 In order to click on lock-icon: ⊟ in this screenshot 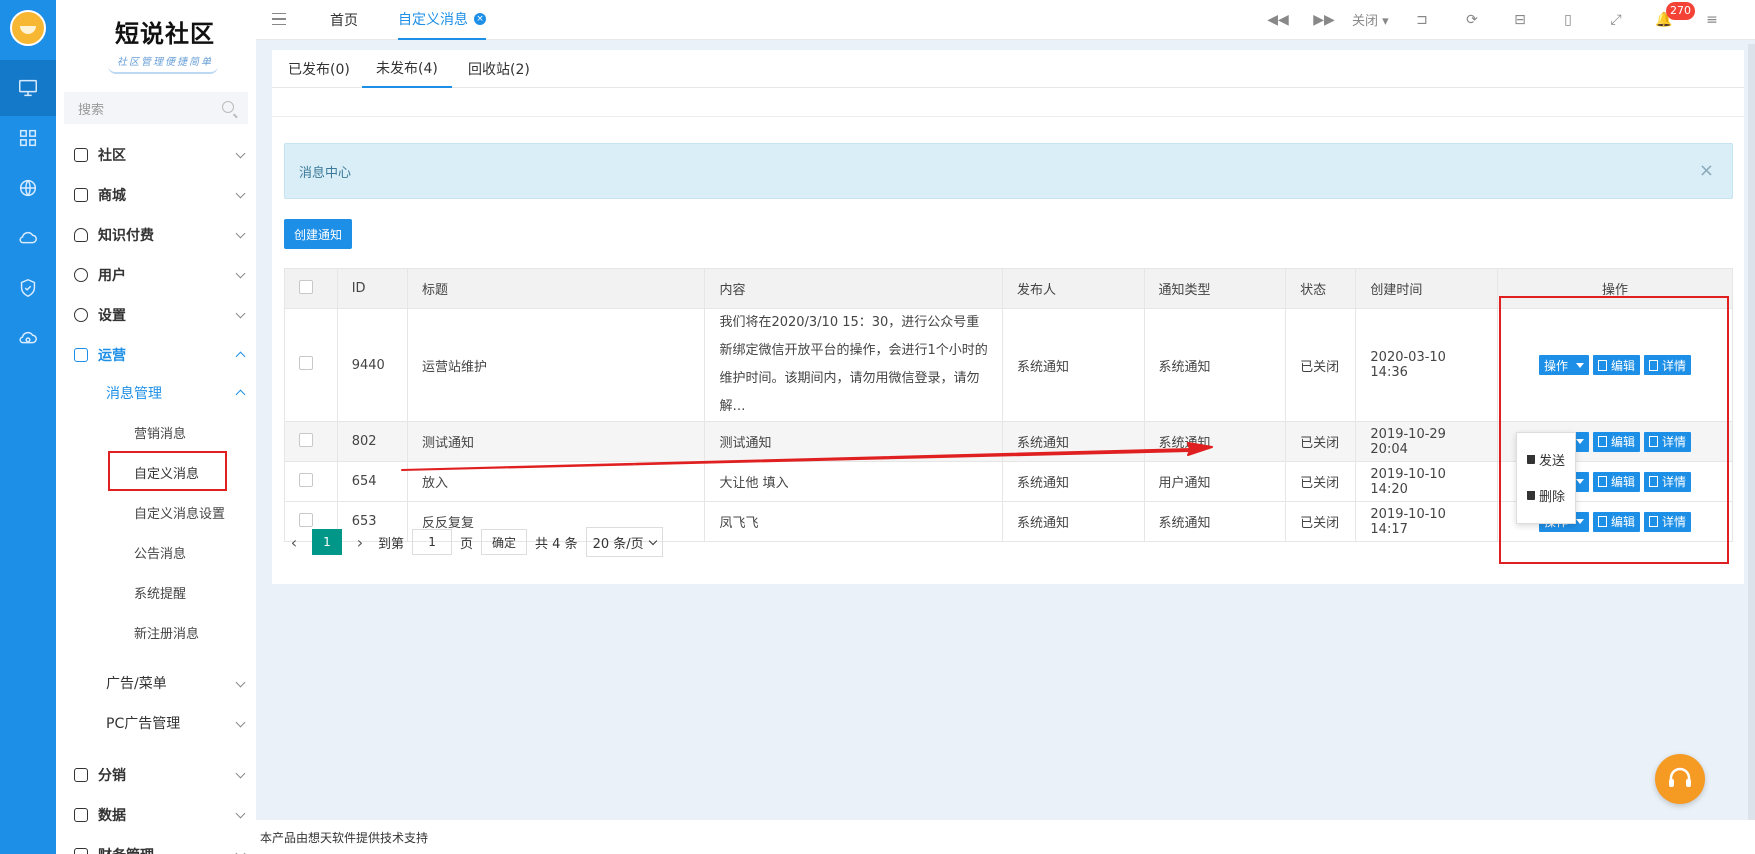, I will do `click(1520, 20)`.